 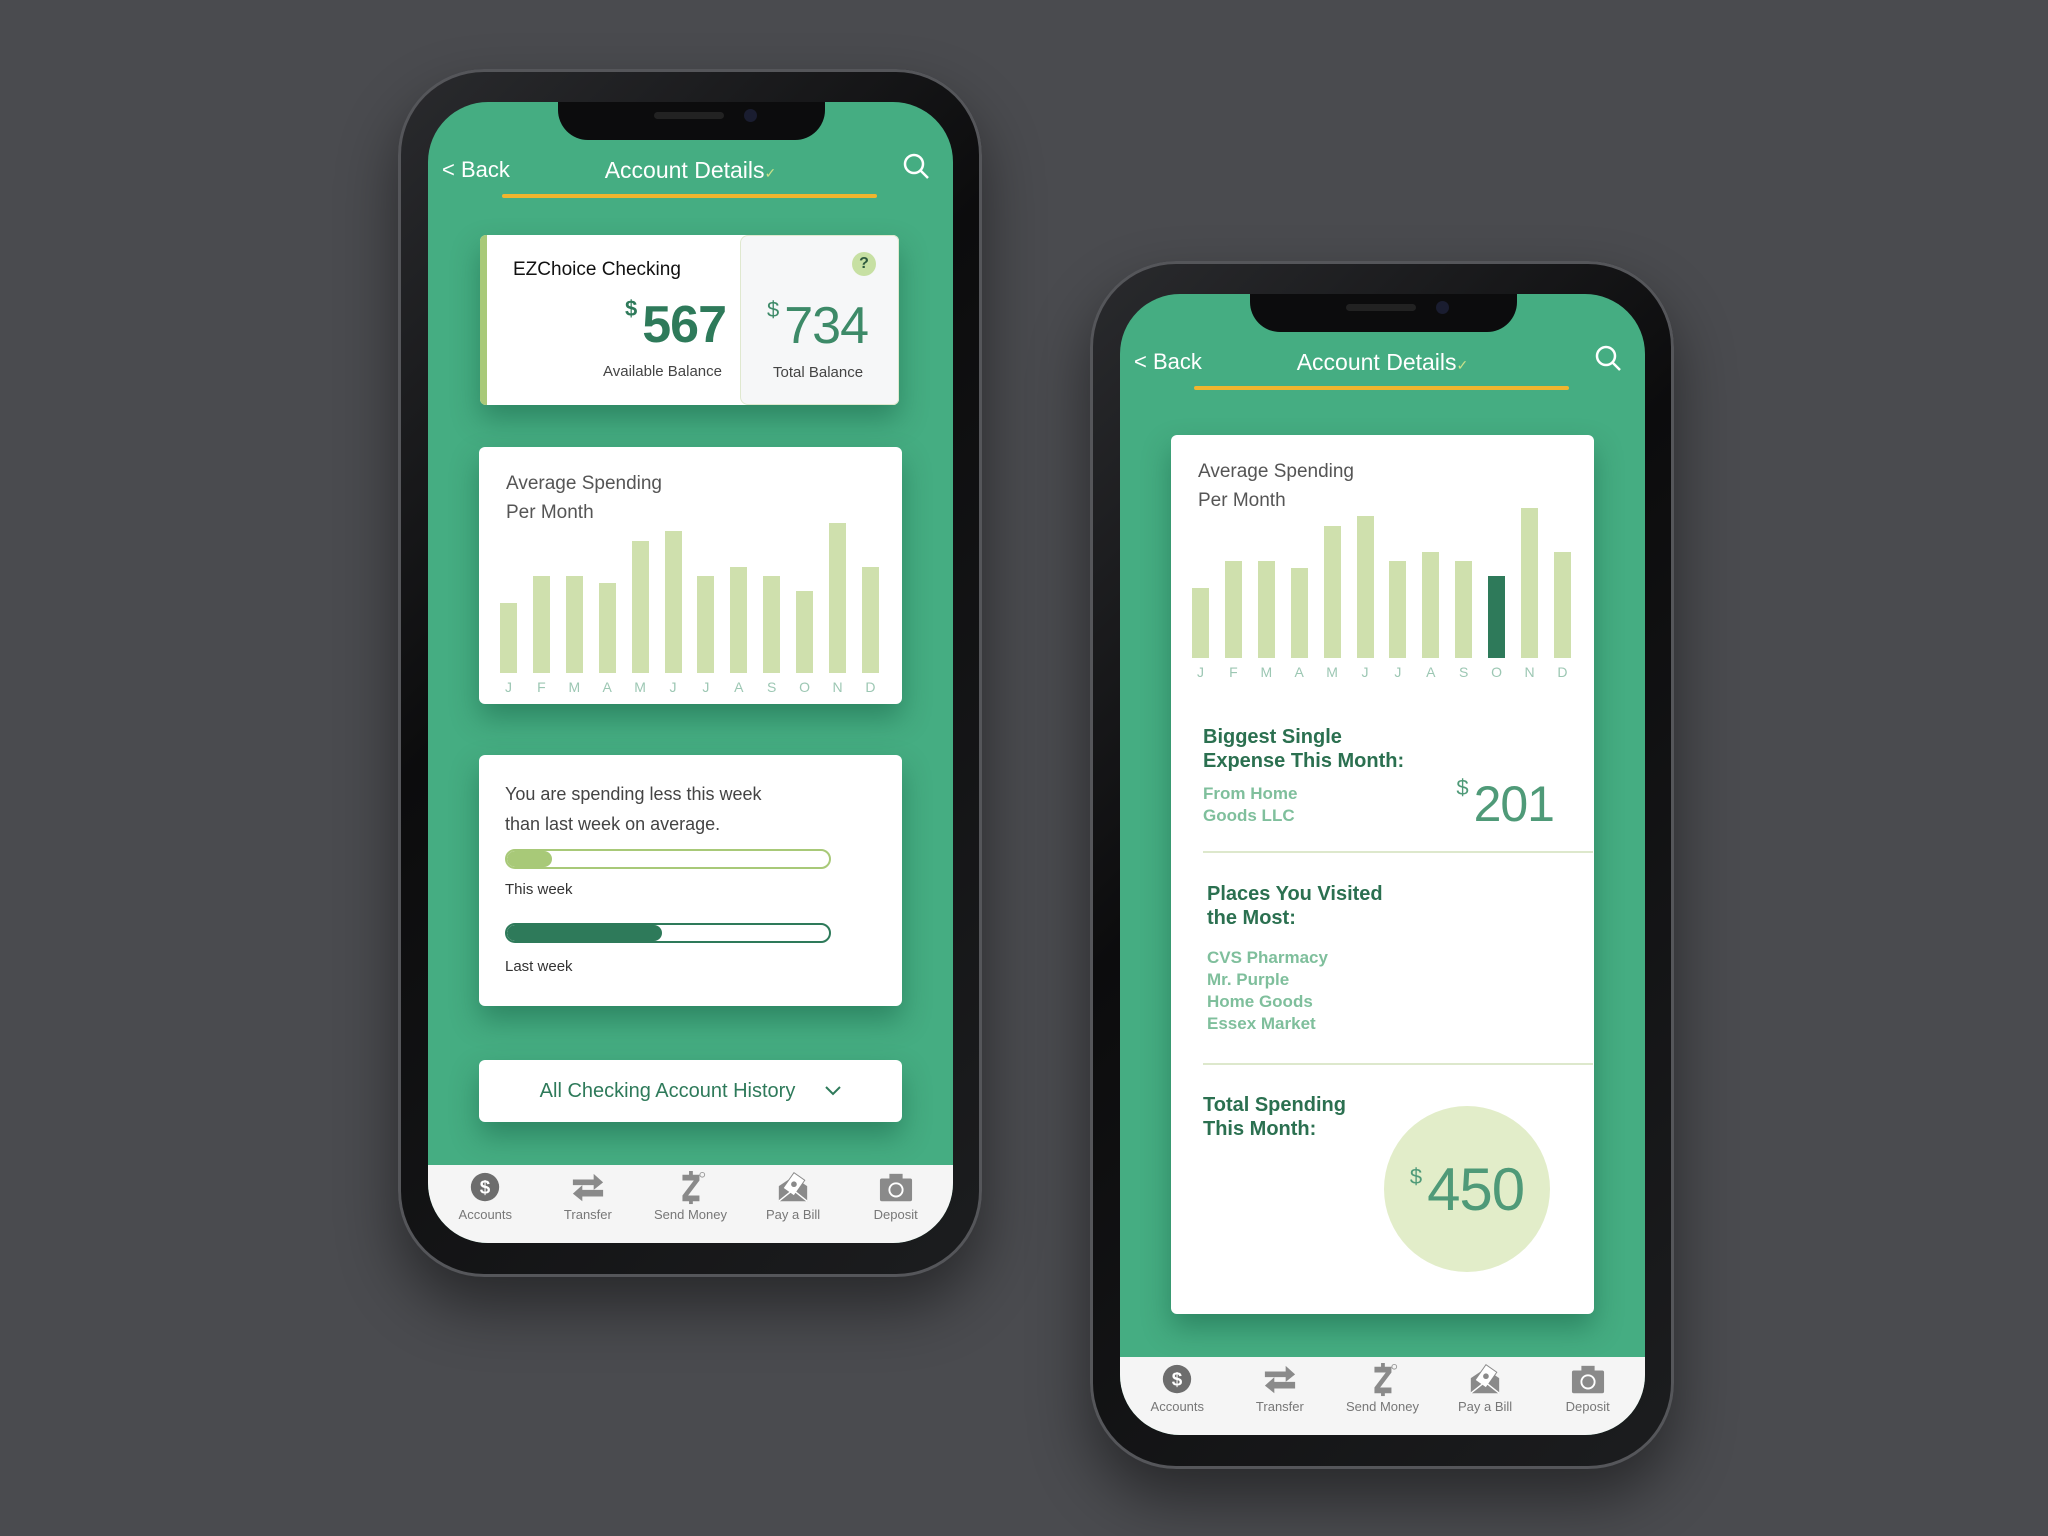 I want to click on total-spending-amount: $450, so click(x=1467, y=1189).